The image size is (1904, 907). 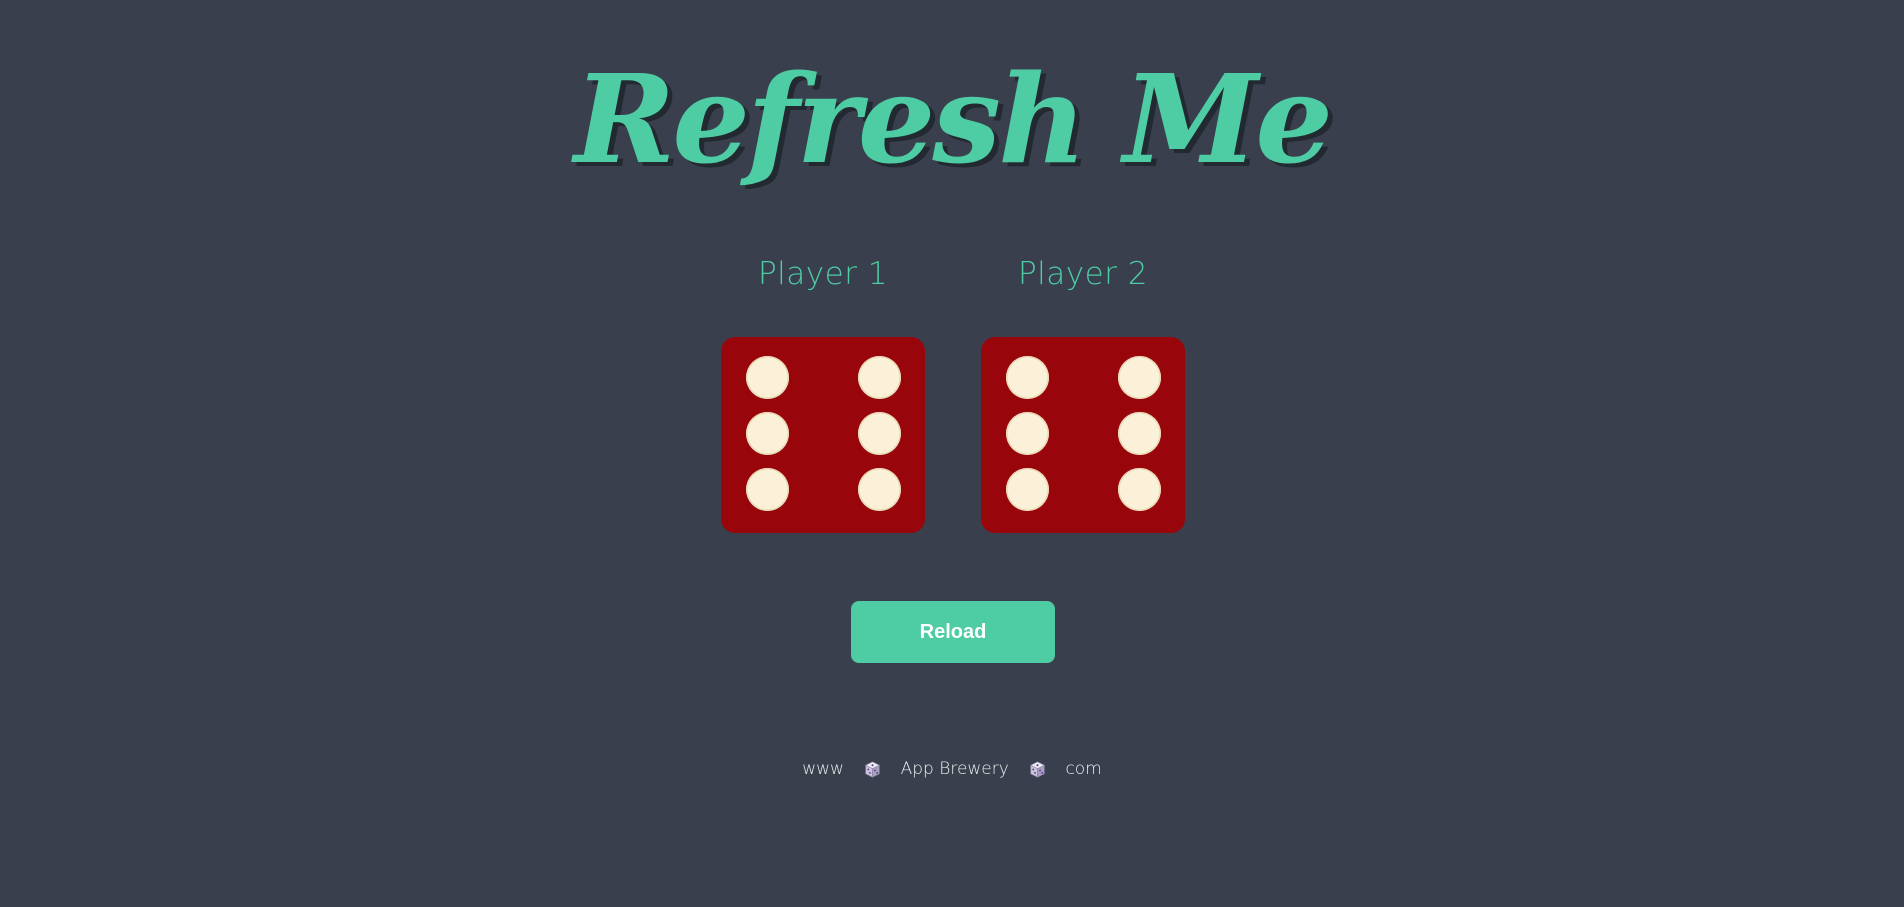 I want to click on reload-button: Reload, so click(x=953, y=632).